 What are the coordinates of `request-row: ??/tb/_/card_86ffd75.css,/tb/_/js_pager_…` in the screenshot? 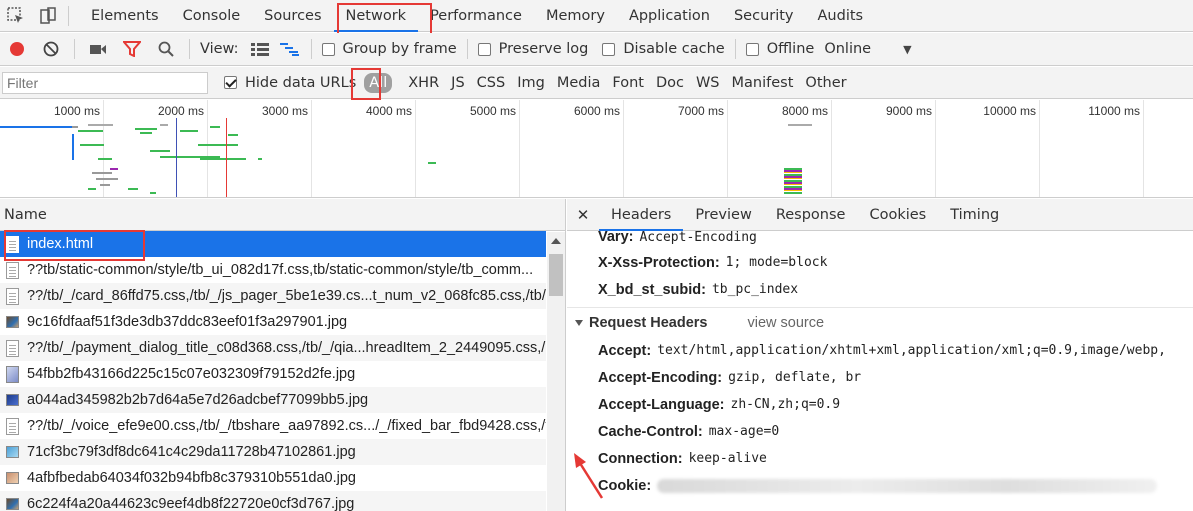 It's located at (273, 296).